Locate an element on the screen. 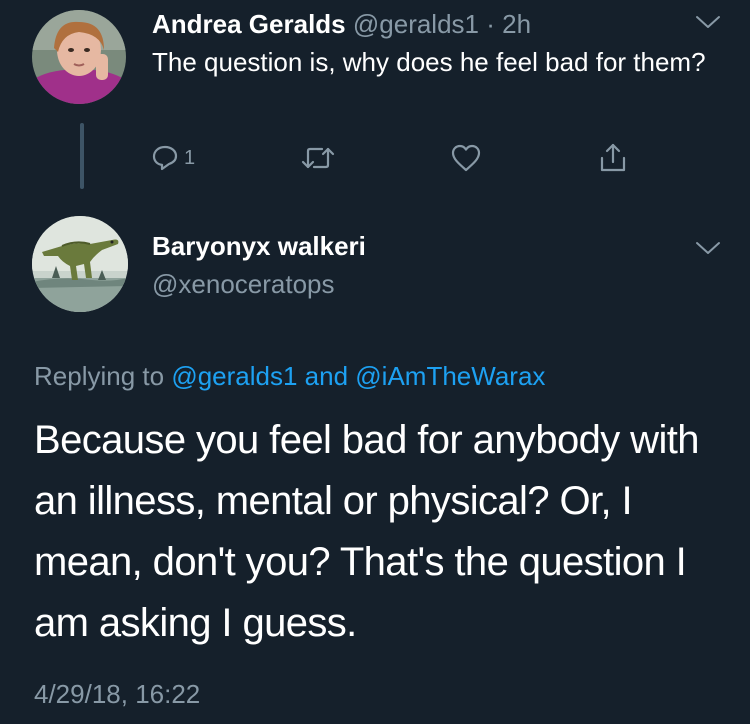  reply-button: 1 is located at coordinates (172, 158).